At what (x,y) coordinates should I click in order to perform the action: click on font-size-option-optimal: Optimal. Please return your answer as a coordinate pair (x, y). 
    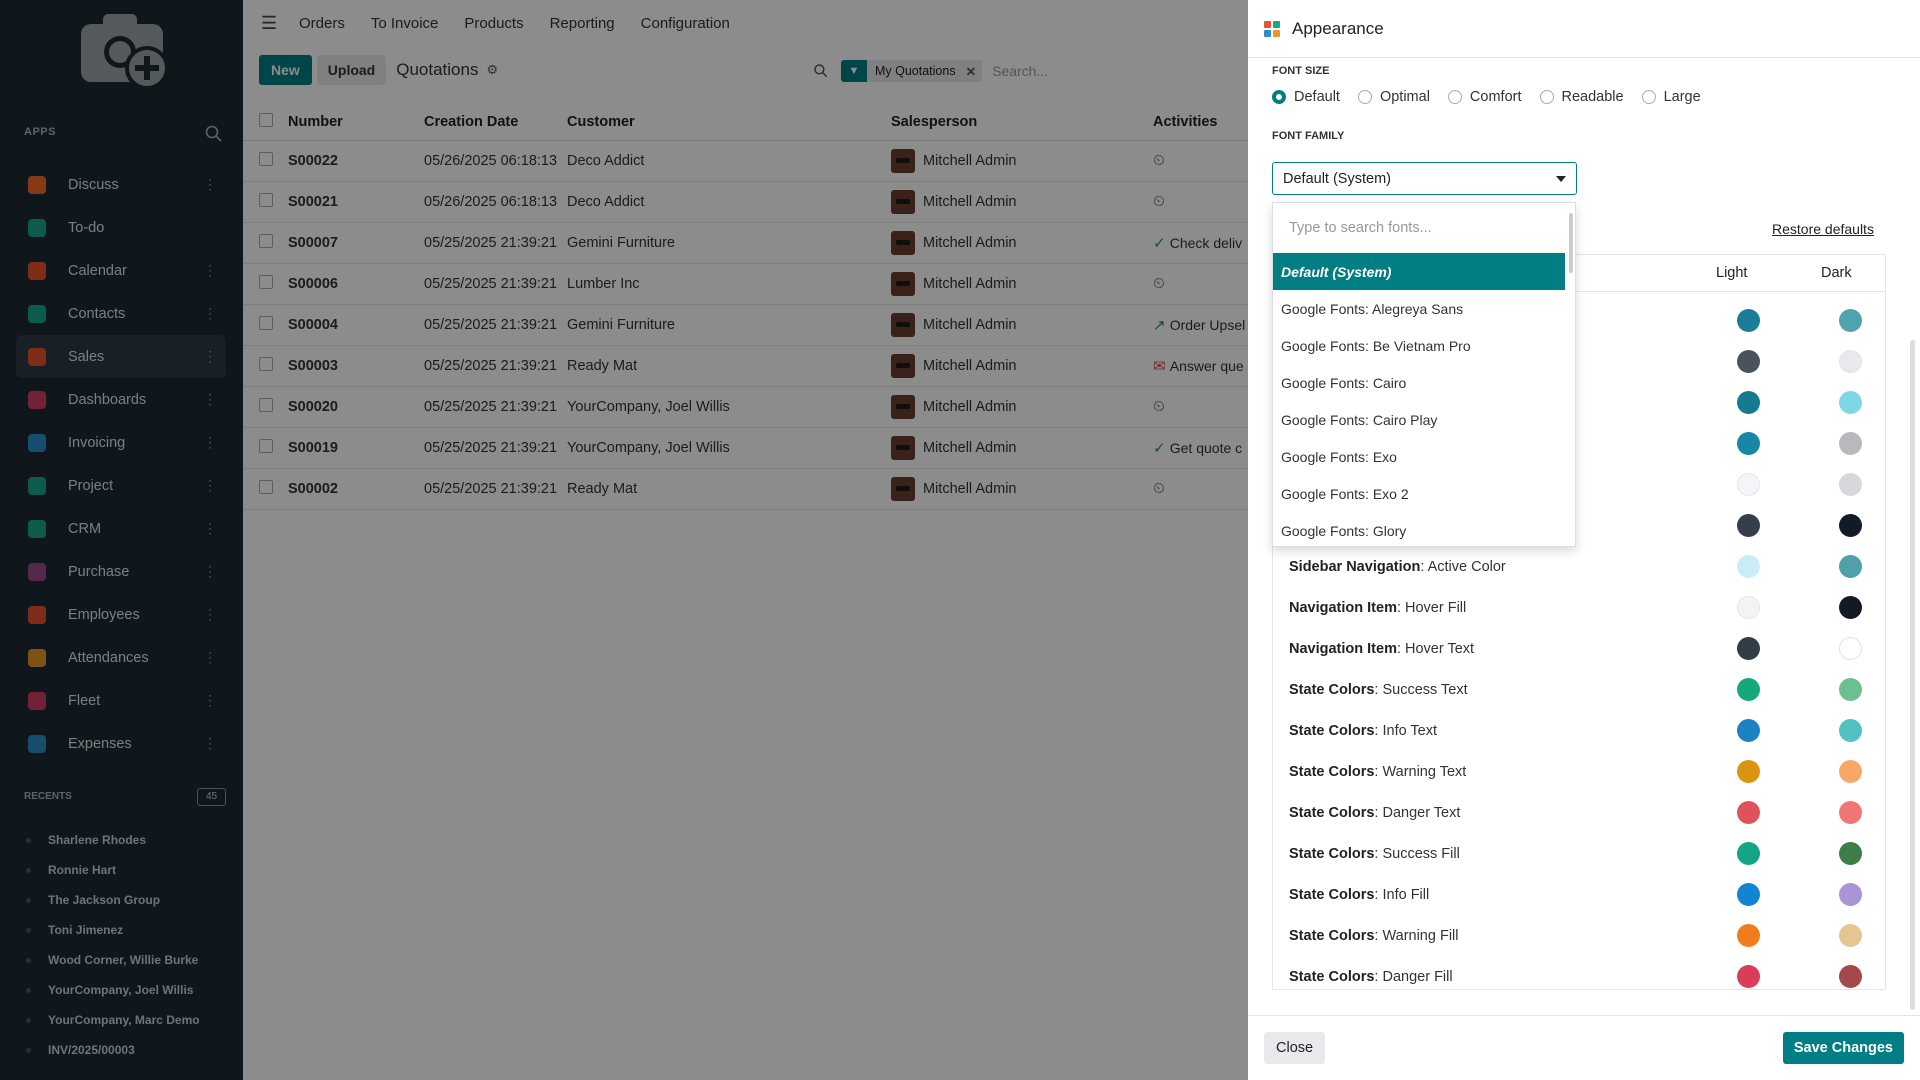
    Looking at the image, I should click on (1393, 97).